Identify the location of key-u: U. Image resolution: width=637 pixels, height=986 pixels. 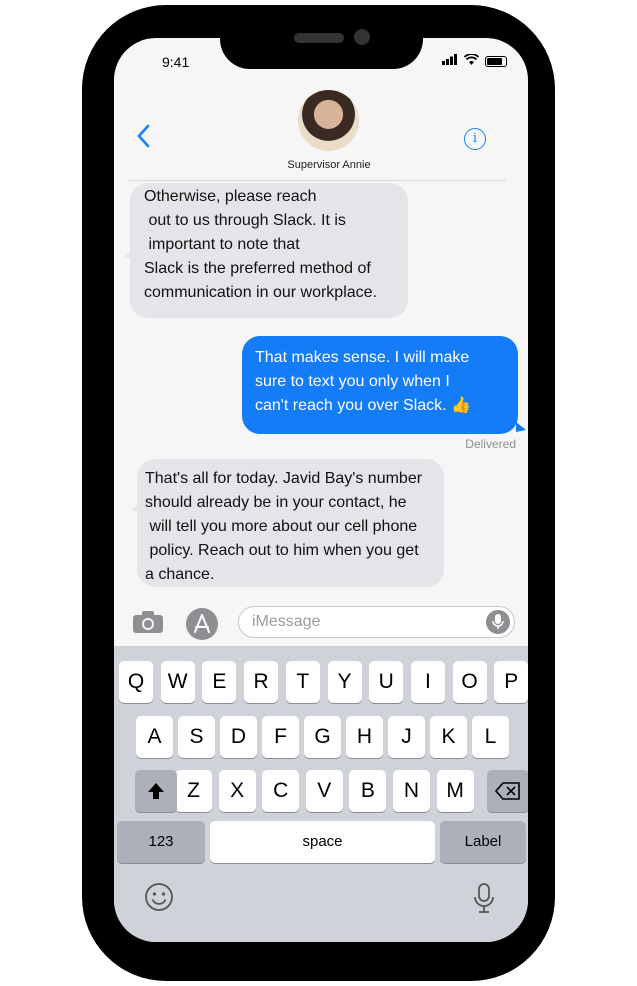
(386, 682).